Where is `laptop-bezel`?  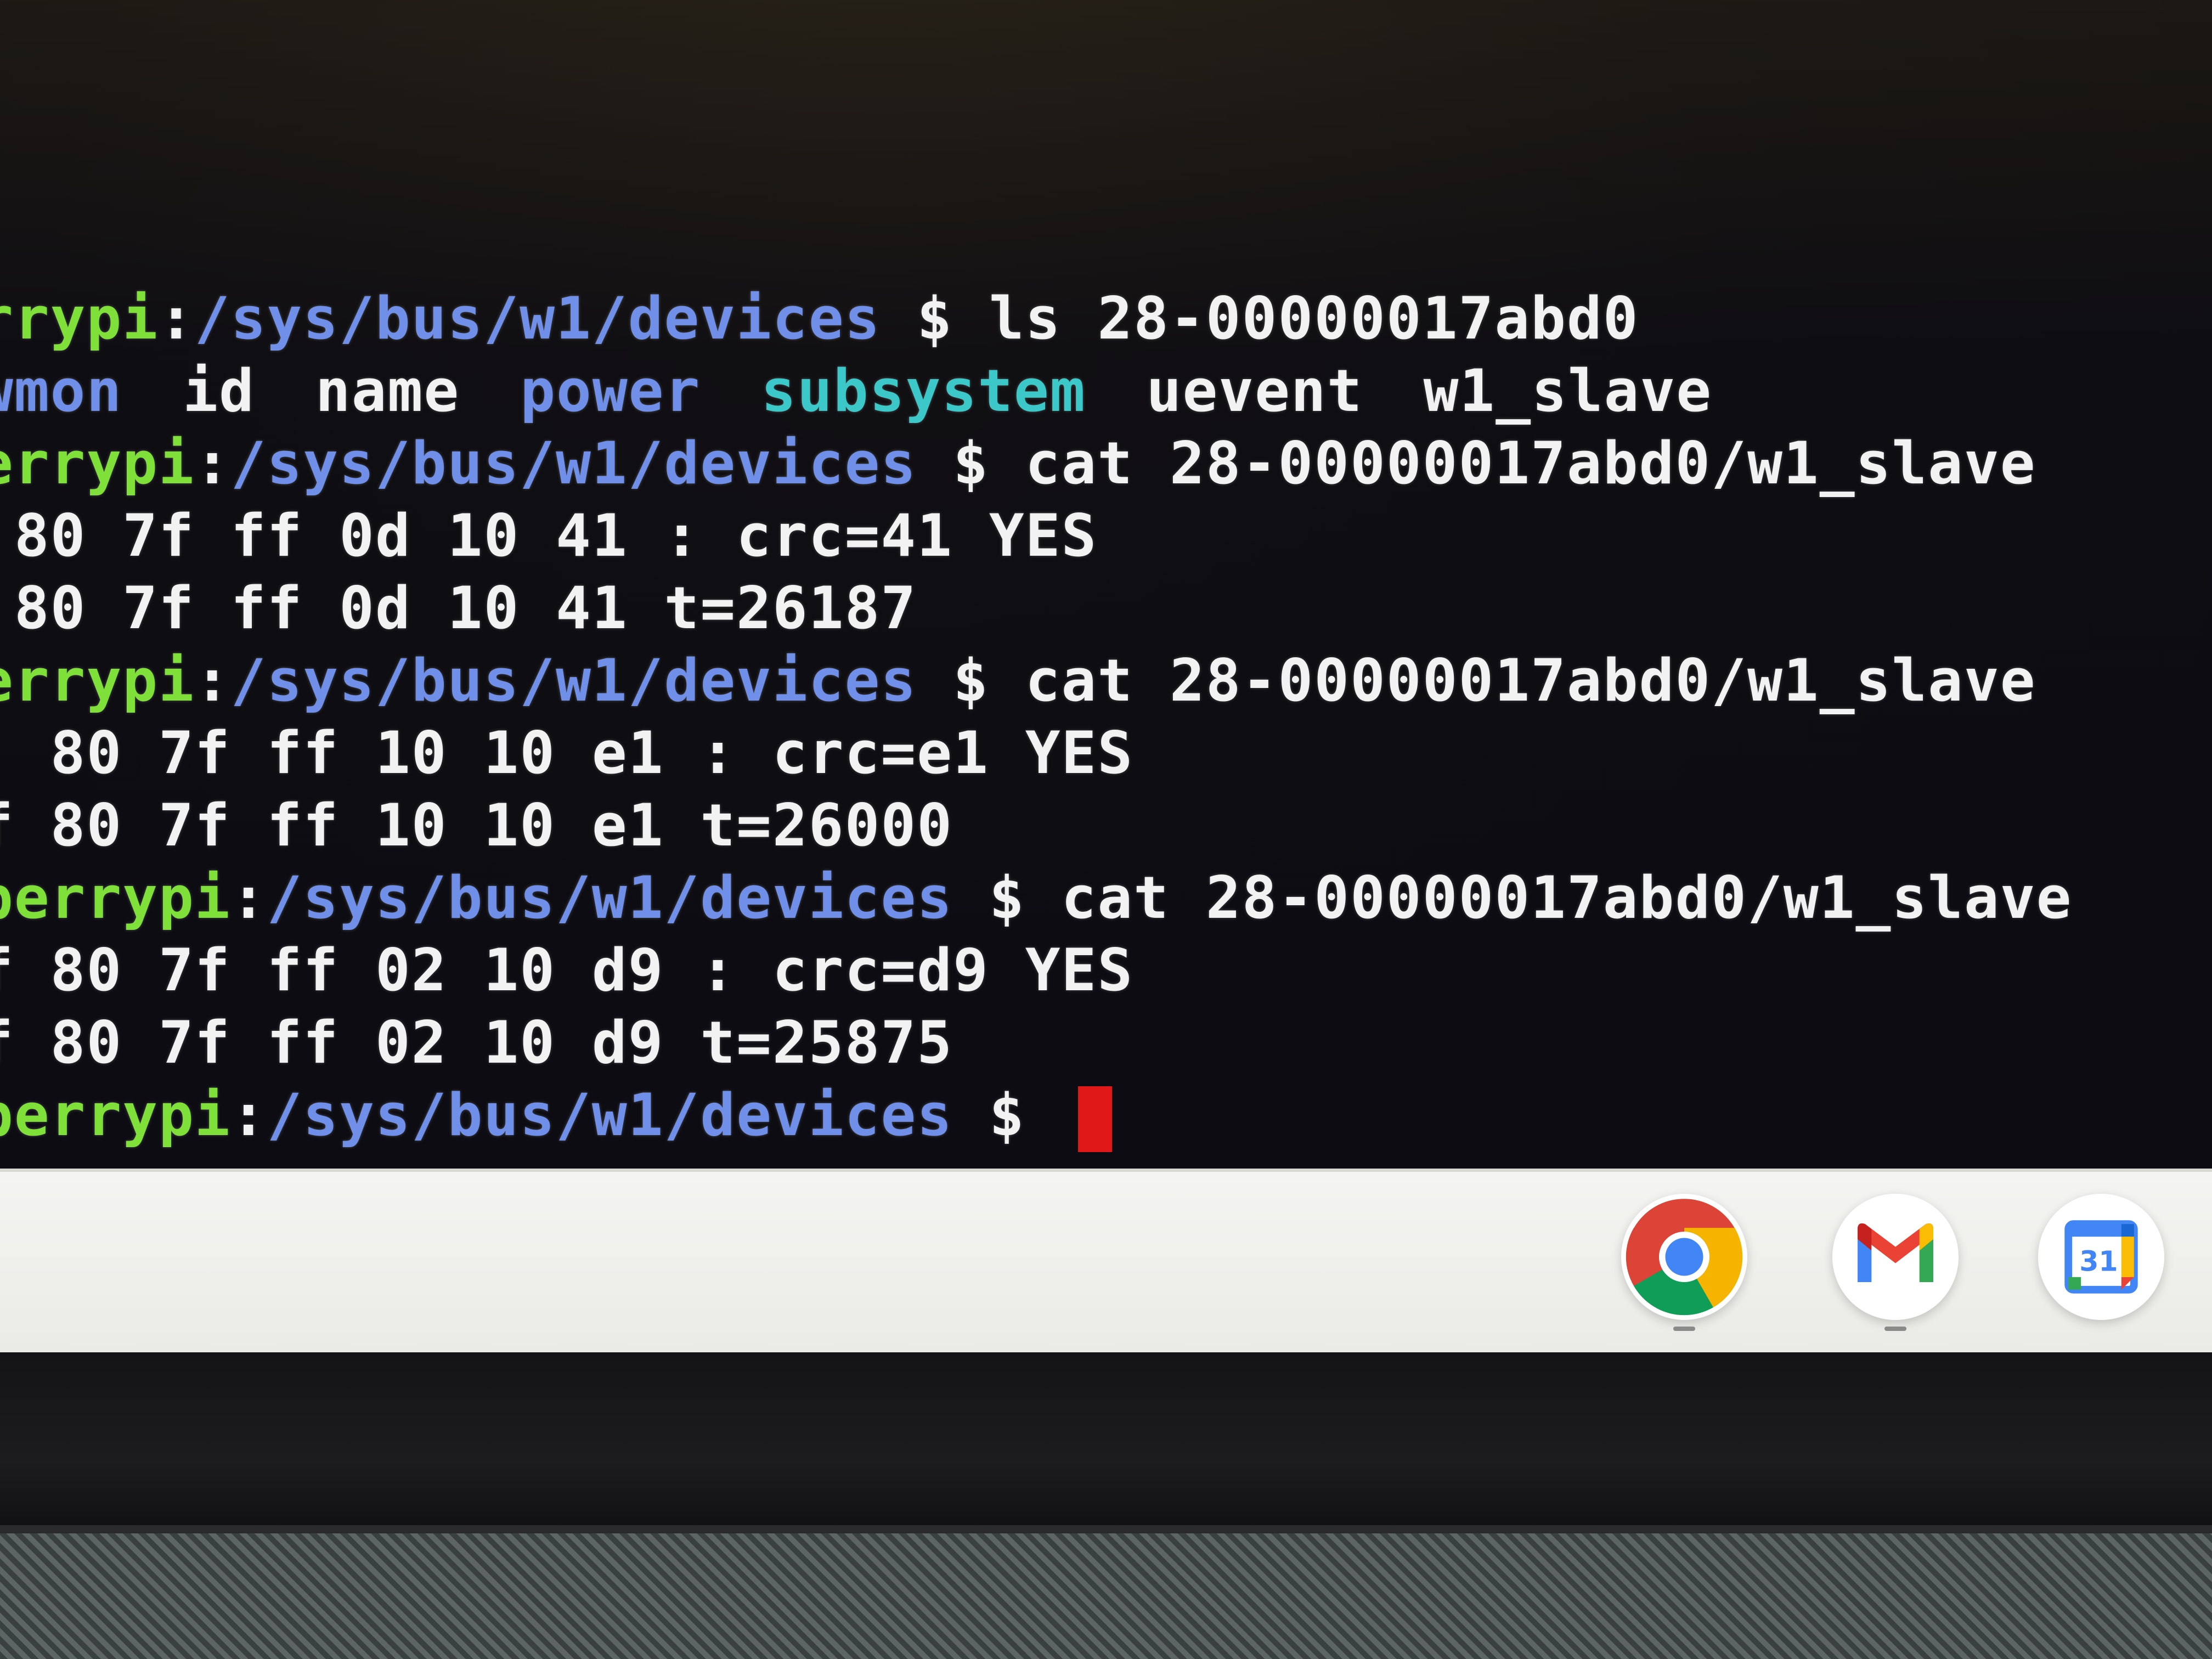 laptop-bezel is located at coordinates (1106, 1442).